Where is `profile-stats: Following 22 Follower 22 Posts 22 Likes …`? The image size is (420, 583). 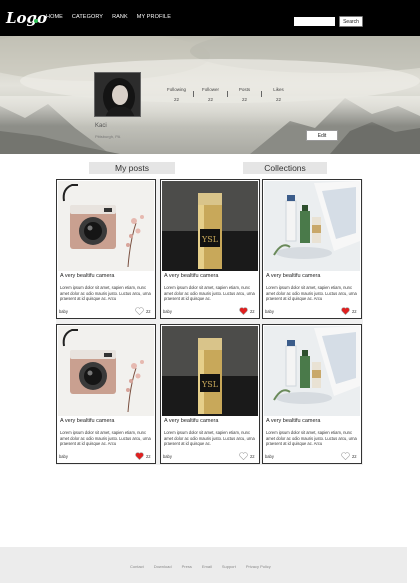 profile-stats: Following 22 Follower 22 Posts 22 Likes … is located at coordinates (227, 94).